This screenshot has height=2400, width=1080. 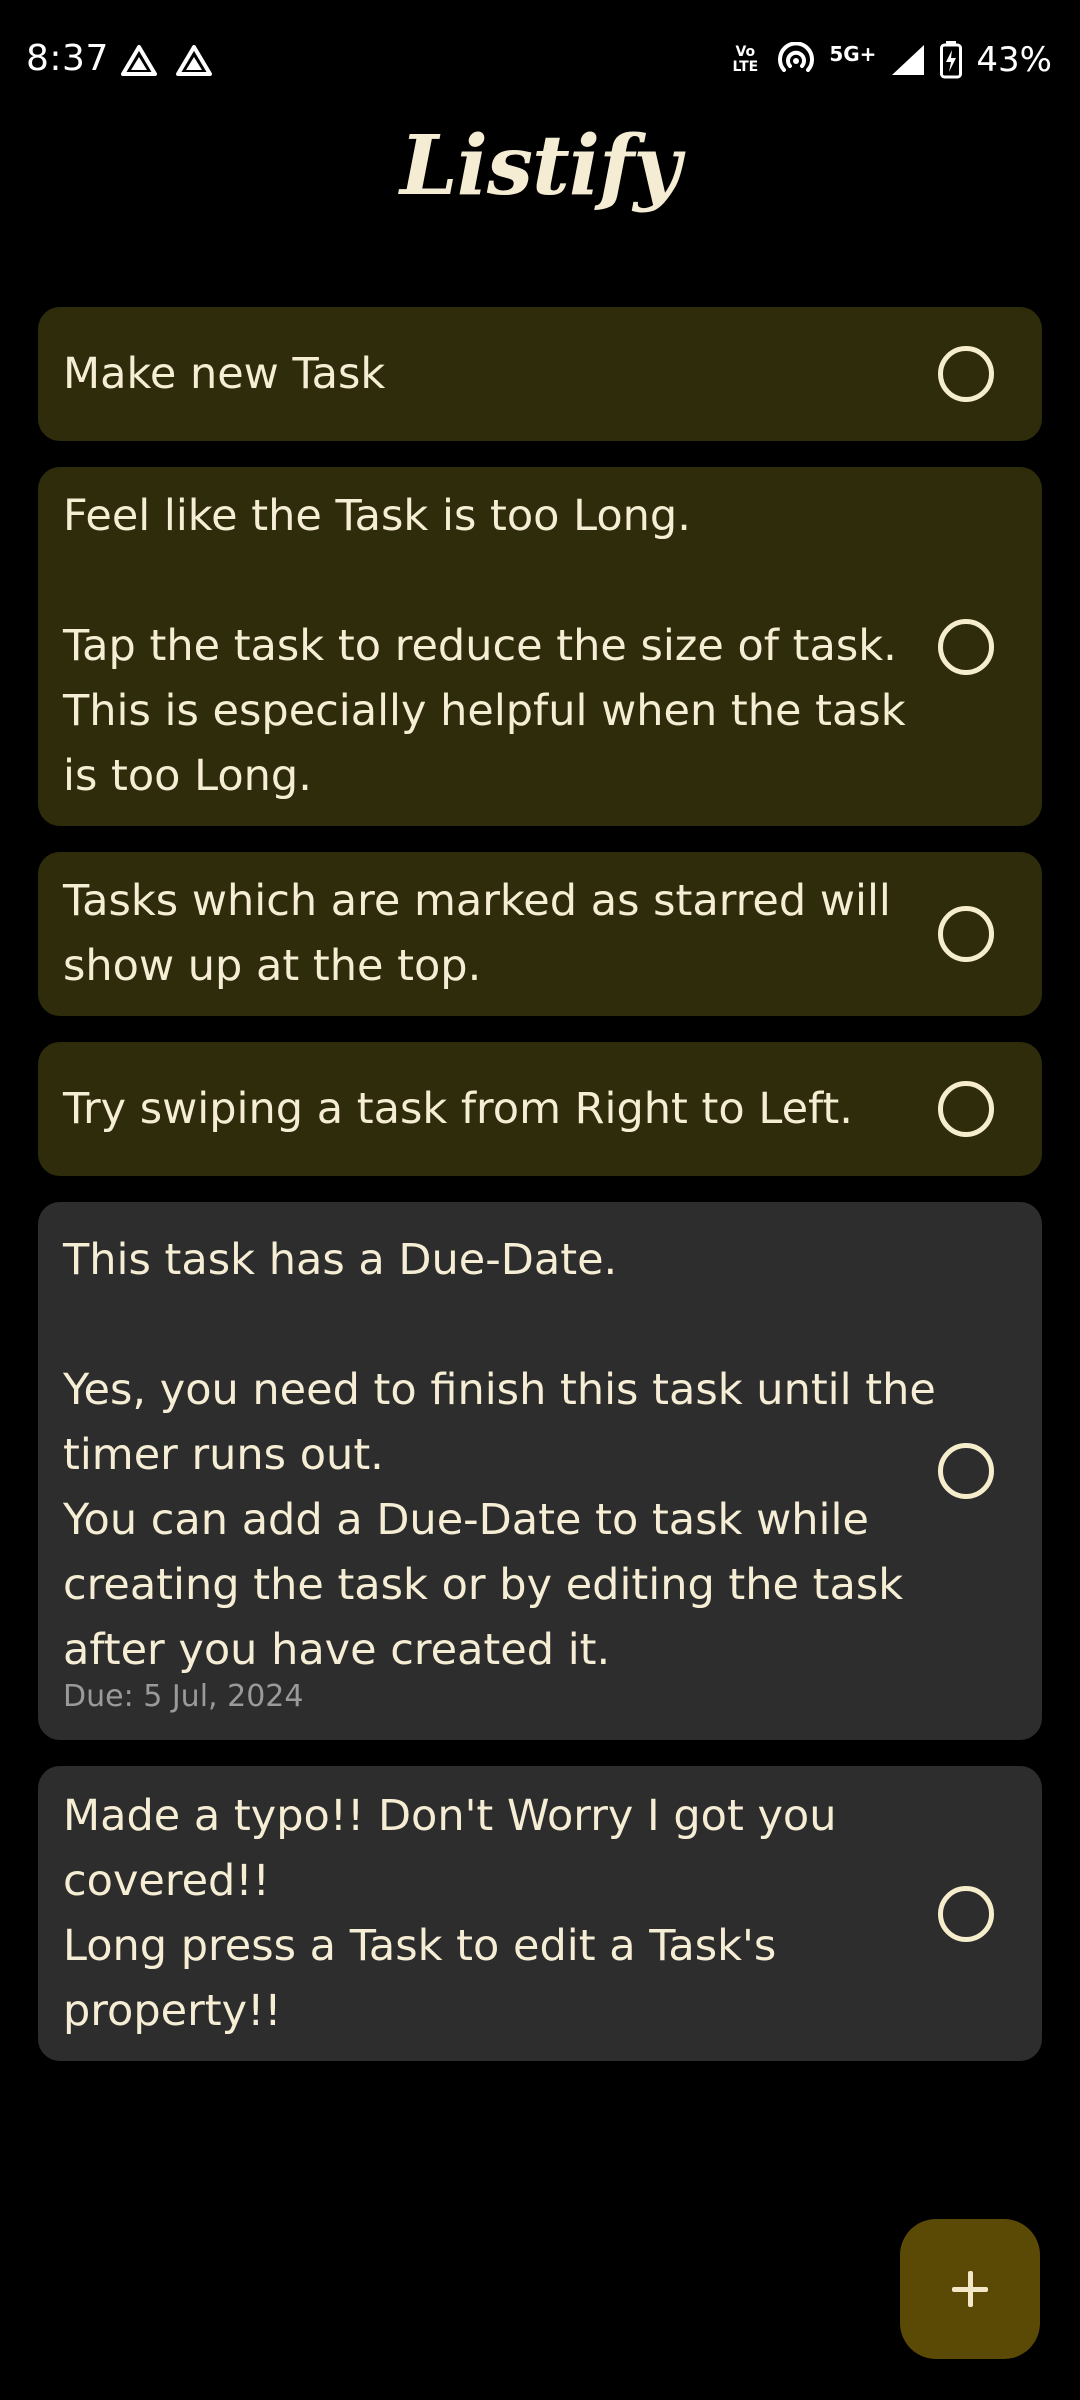 I want to click on task-text: Make new Task, so click(x=224, y=373).